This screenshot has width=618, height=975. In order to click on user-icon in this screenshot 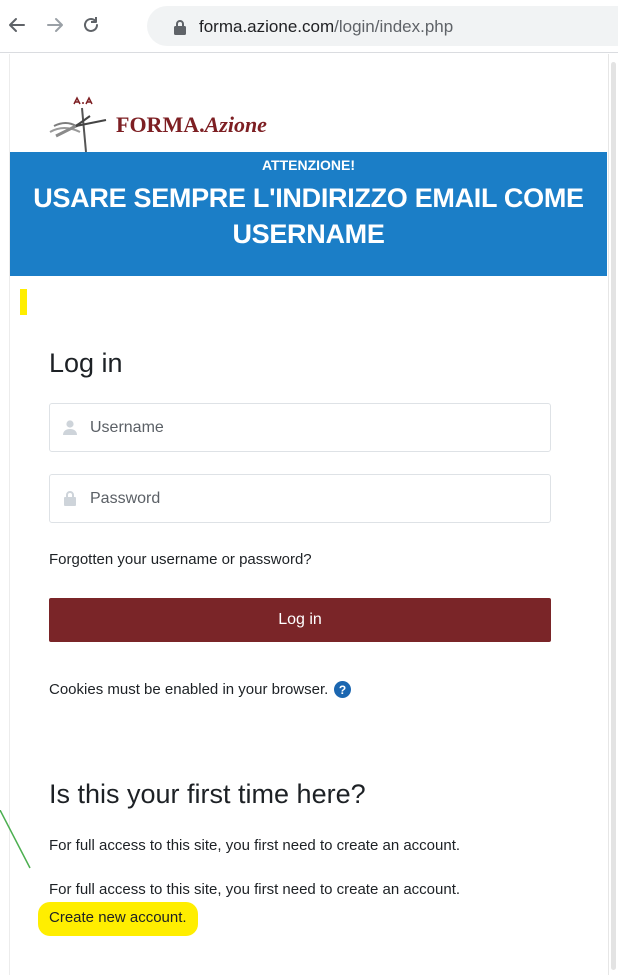, I will do `click(70, 427)`.